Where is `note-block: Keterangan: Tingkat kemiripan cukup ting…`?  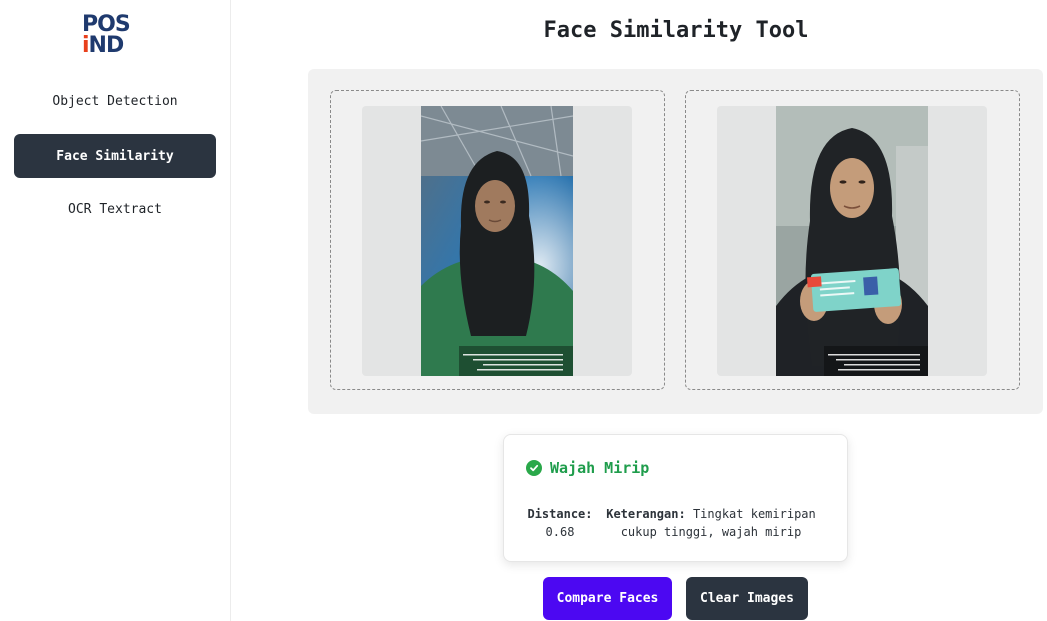
note-block: Keterangan: Tingkat kemiripan cukup ting… is located at coordinates (711, 523).